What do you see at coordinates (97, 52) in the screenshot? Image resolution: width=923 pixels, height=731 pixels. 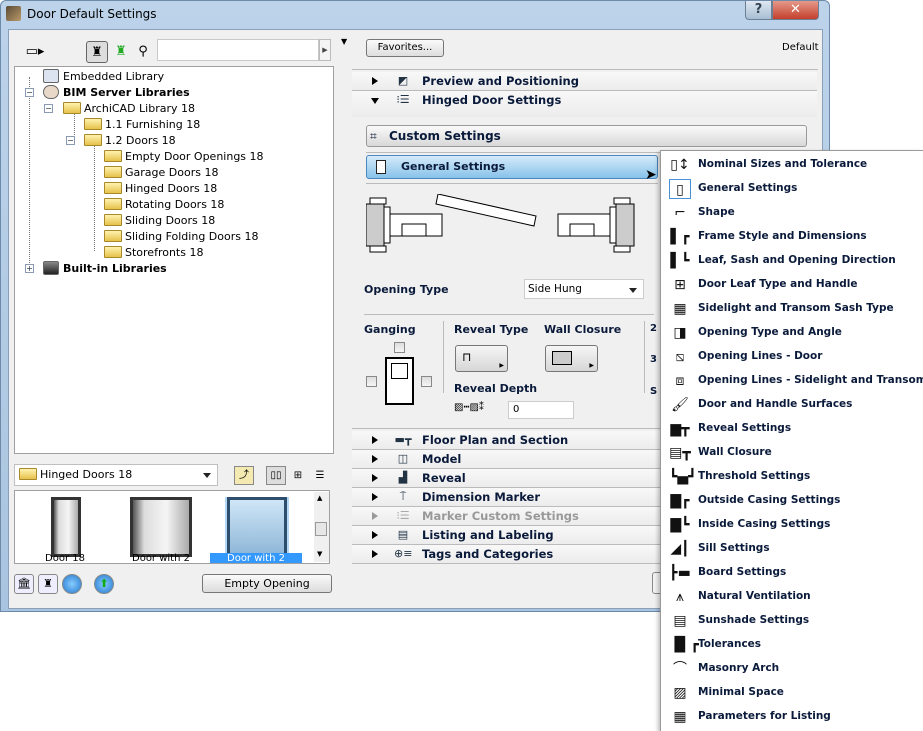 I see `library-objects-icon: ♜` at bounding box center [97, 52].